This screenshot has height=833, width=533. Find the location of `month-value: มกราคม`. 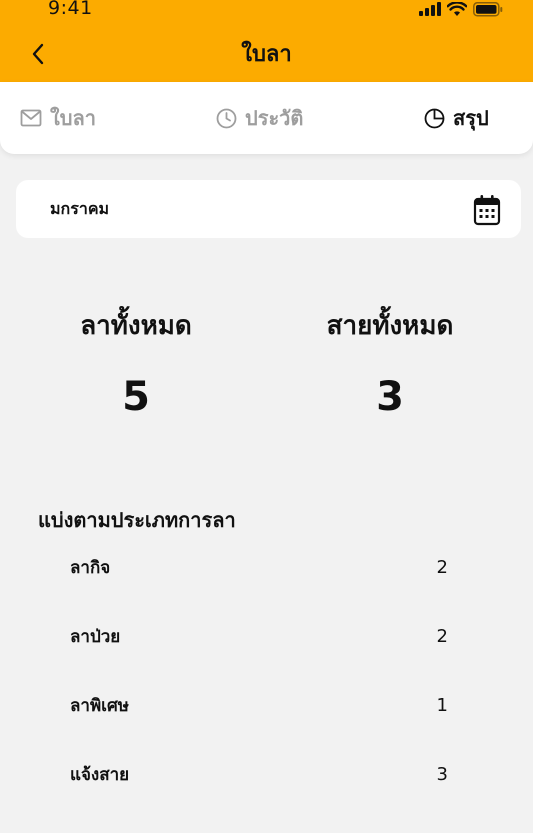

month-value: มกราคม is located at coordinates (80, 208).